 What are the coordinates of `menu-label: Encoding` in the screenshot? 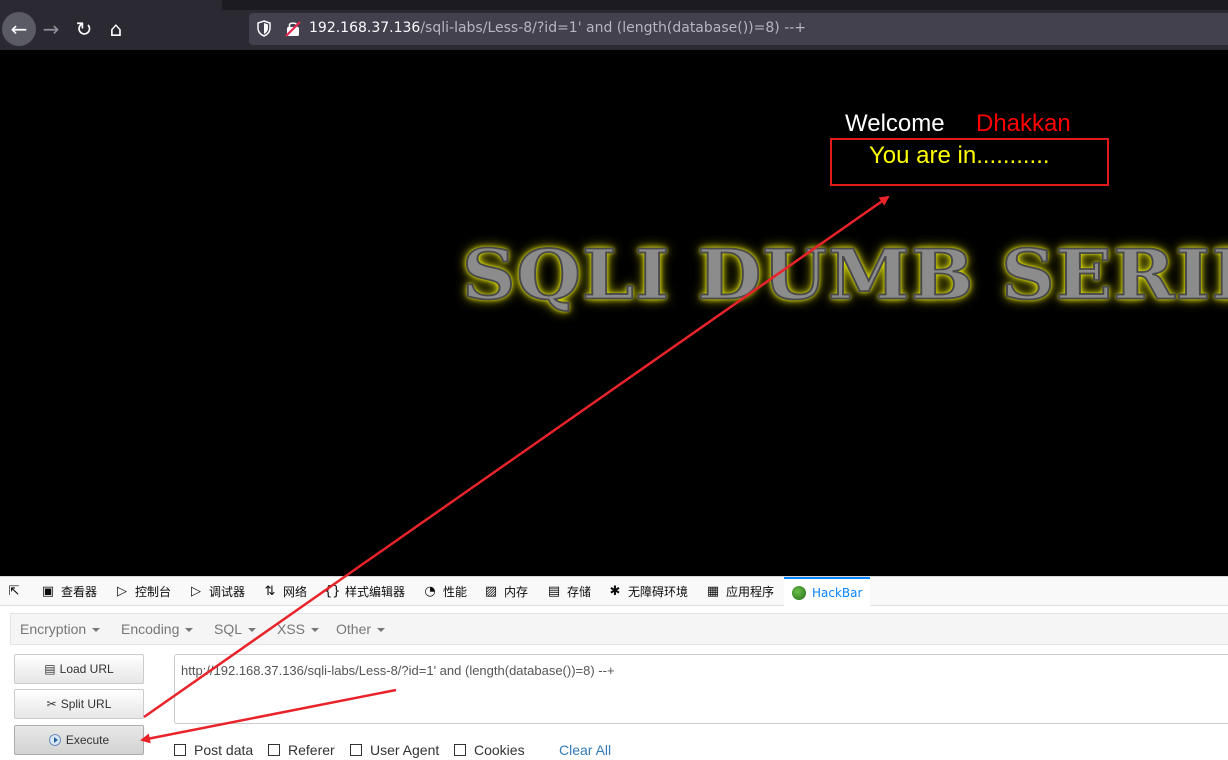 It's located at (150, 629).